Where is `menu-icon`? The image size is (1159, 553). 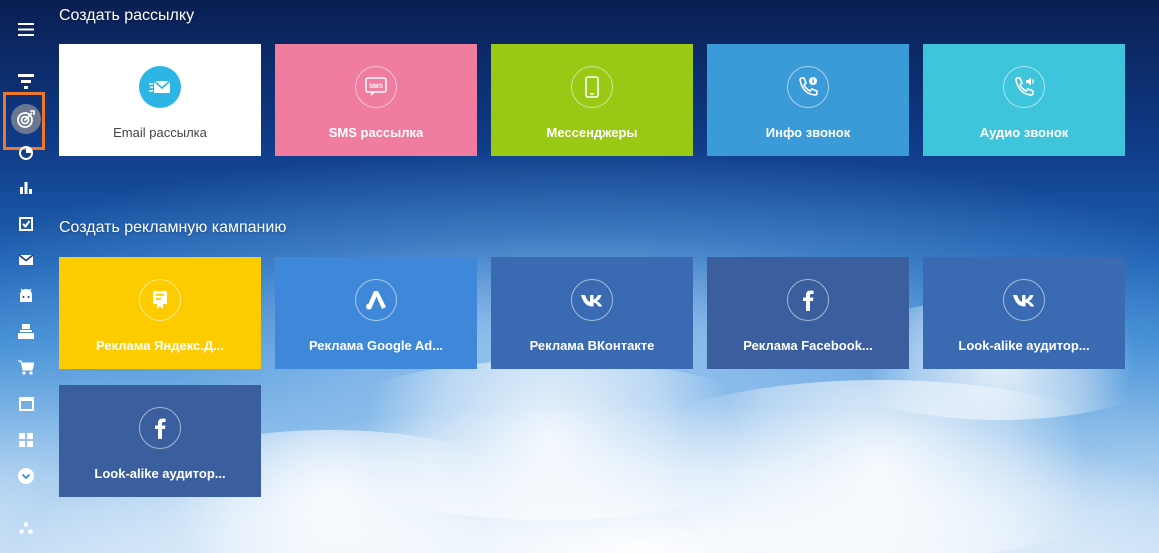 menu-icon is located at coordinates (26, 29).